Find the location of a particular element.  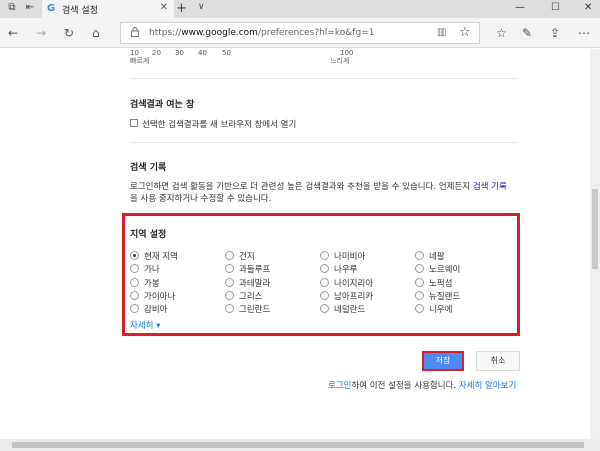

region-option-label: 뉴질랜드 is located at coordinates (445, 296).